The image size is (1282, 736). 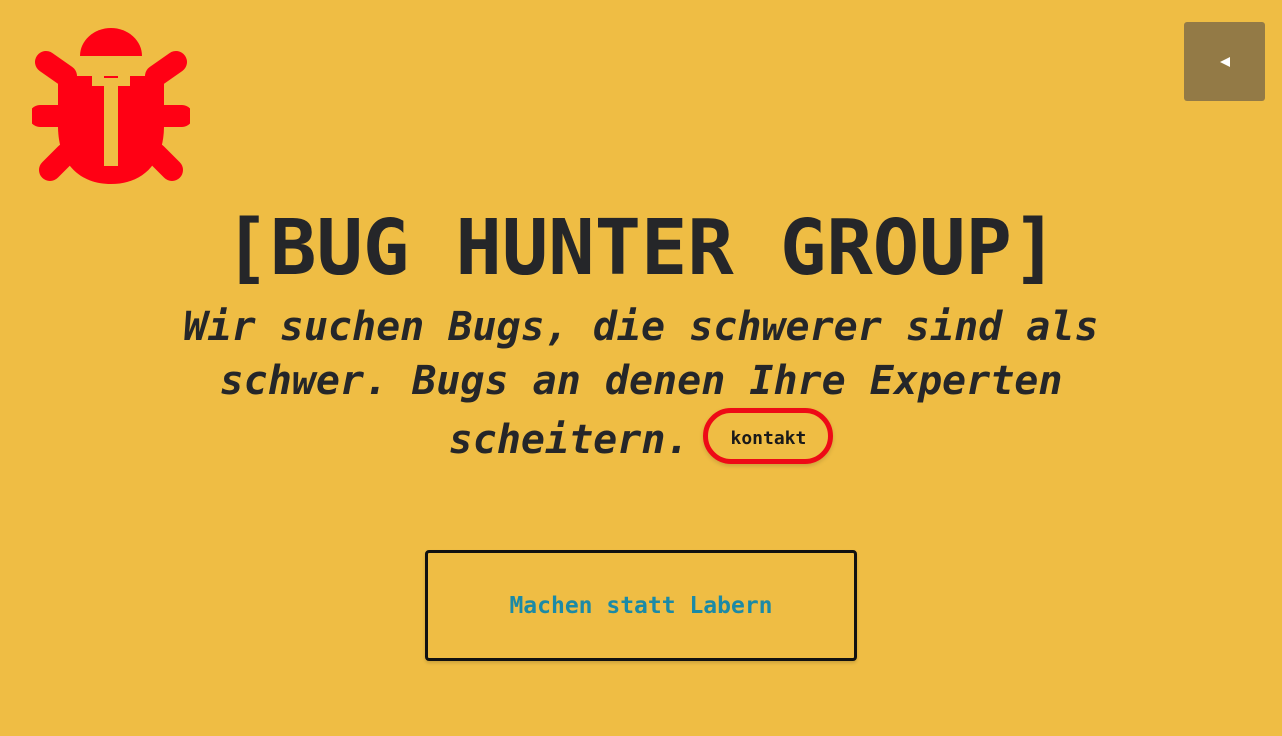 What do you see at coordinates (768, 436) in the screenshot?
I see `contact-link: kontakt` at bounding box center [768, 436].